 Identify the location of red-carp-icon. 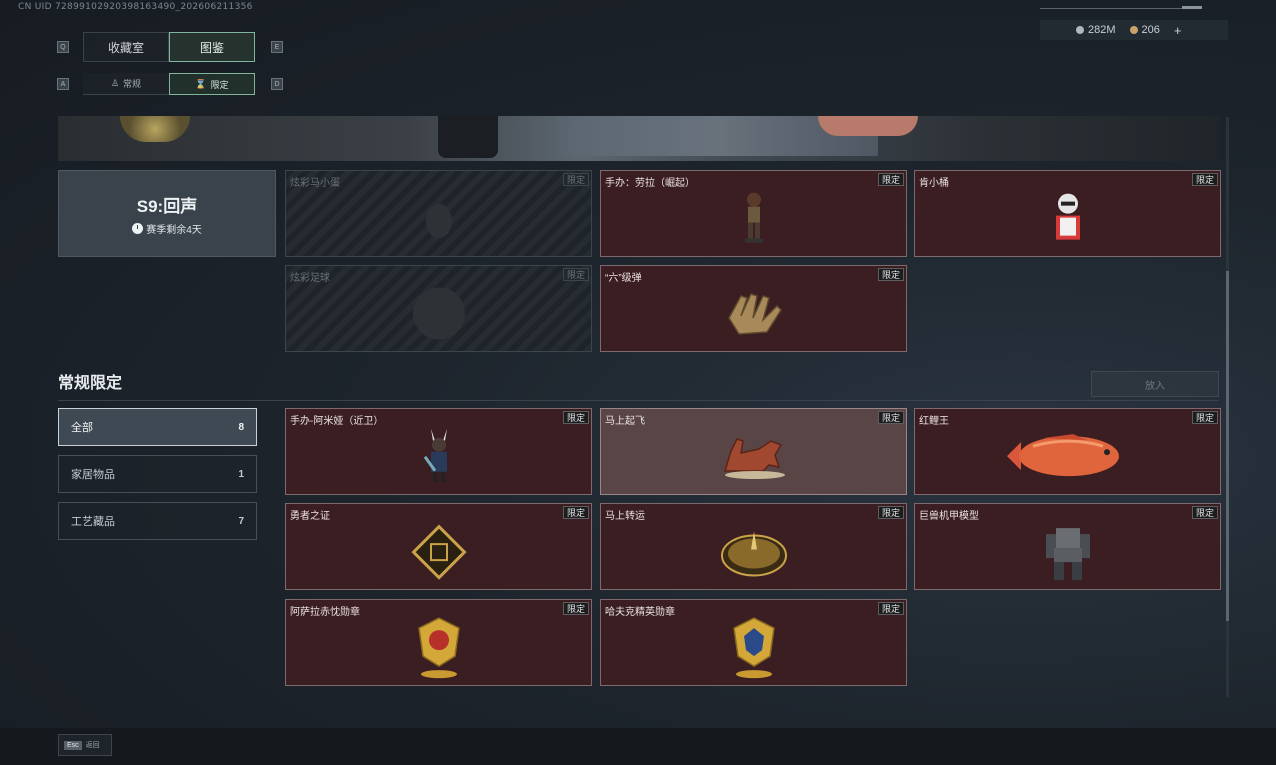
(1068, 456).